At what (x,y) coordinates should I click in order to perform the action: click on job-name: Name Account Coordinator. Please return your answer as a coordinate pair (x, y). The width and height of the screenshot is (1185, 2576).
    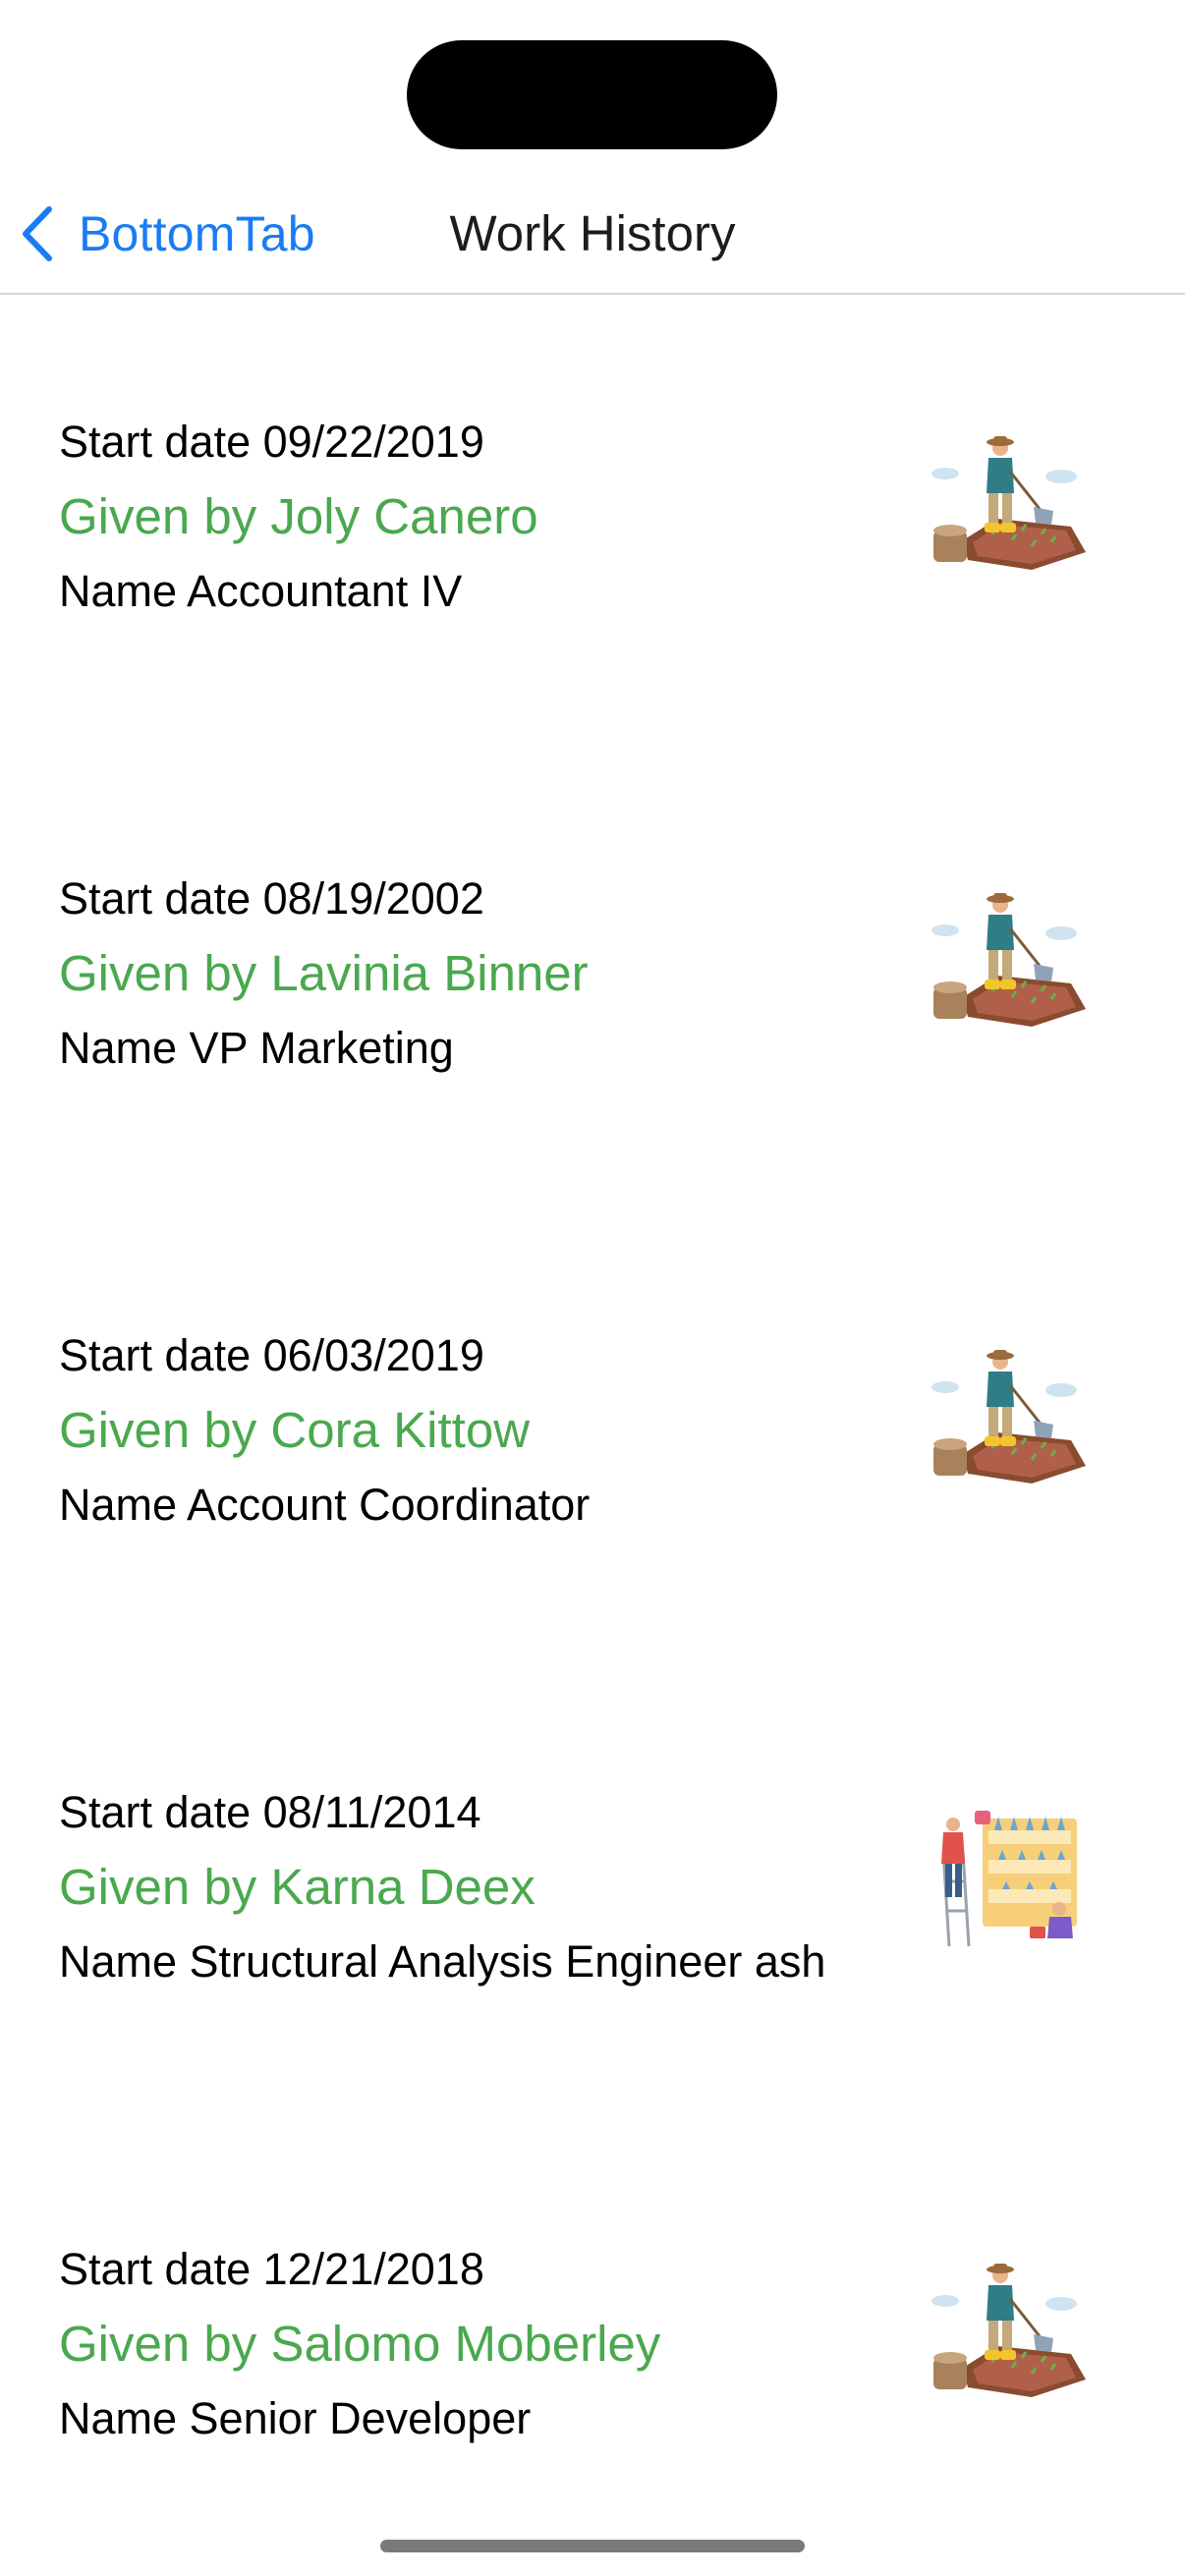
    Looking at the image, I should click on (325, 1505).